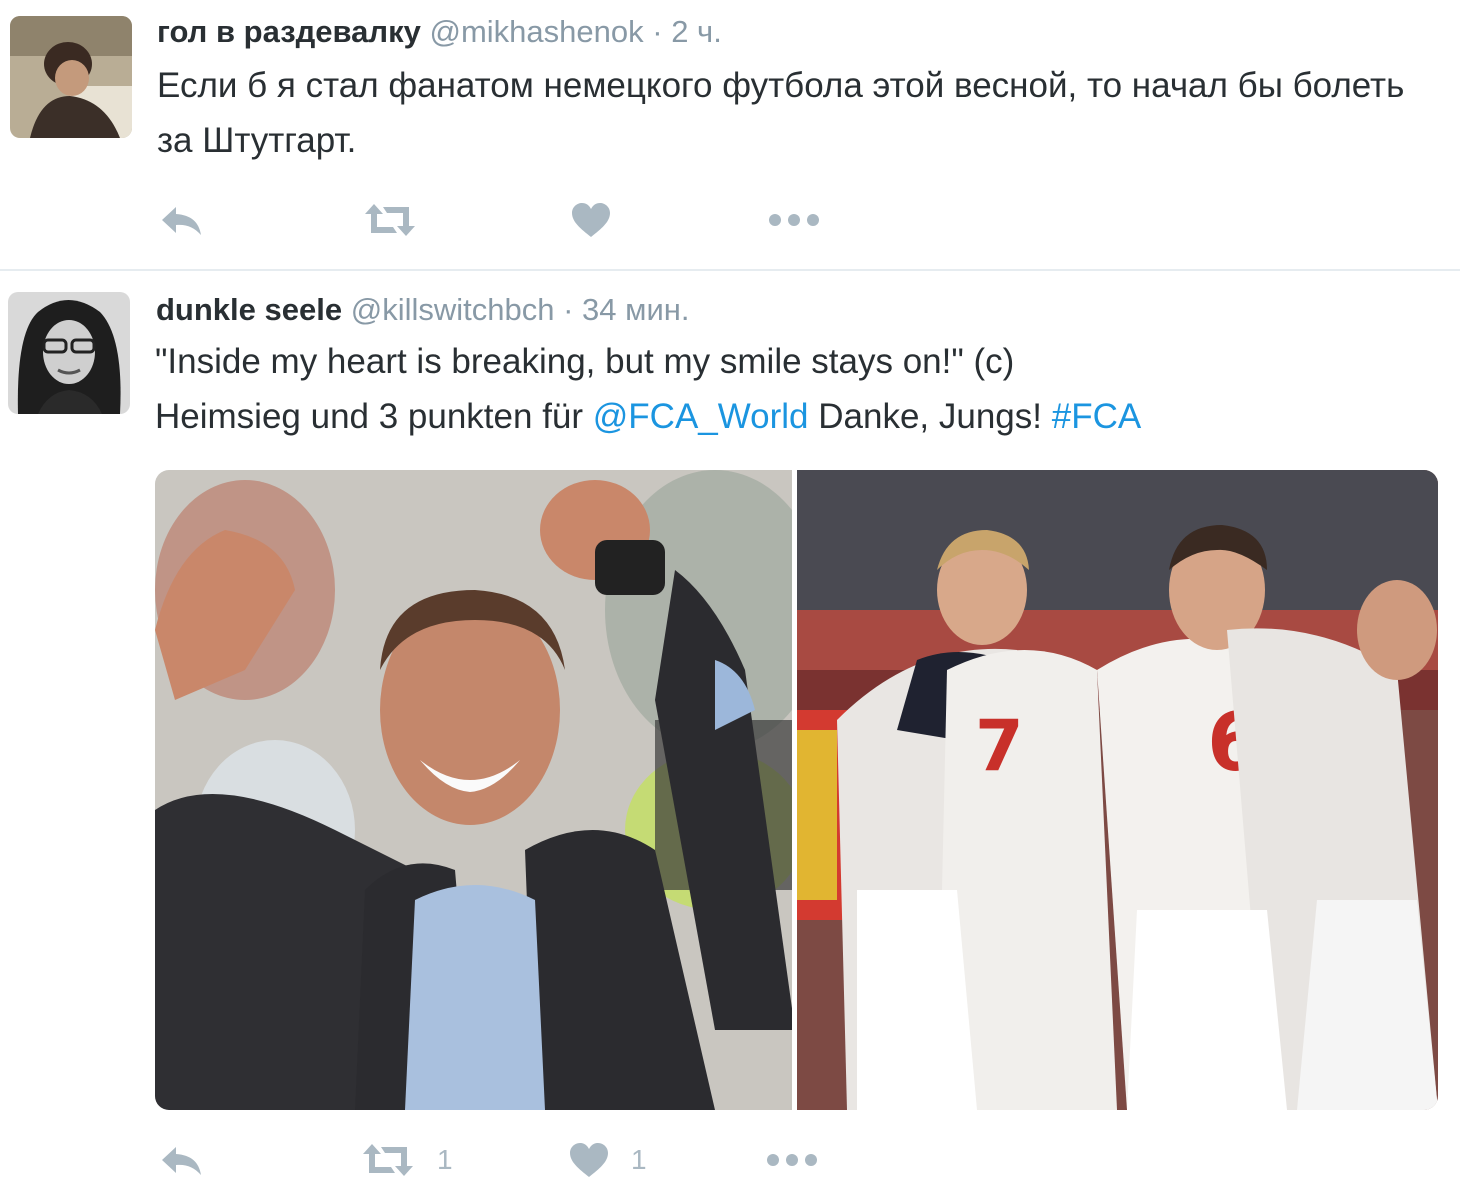  Describe the element at coordinates (639, 1159) in the screenshot. I see `like-count: 1` at that location.